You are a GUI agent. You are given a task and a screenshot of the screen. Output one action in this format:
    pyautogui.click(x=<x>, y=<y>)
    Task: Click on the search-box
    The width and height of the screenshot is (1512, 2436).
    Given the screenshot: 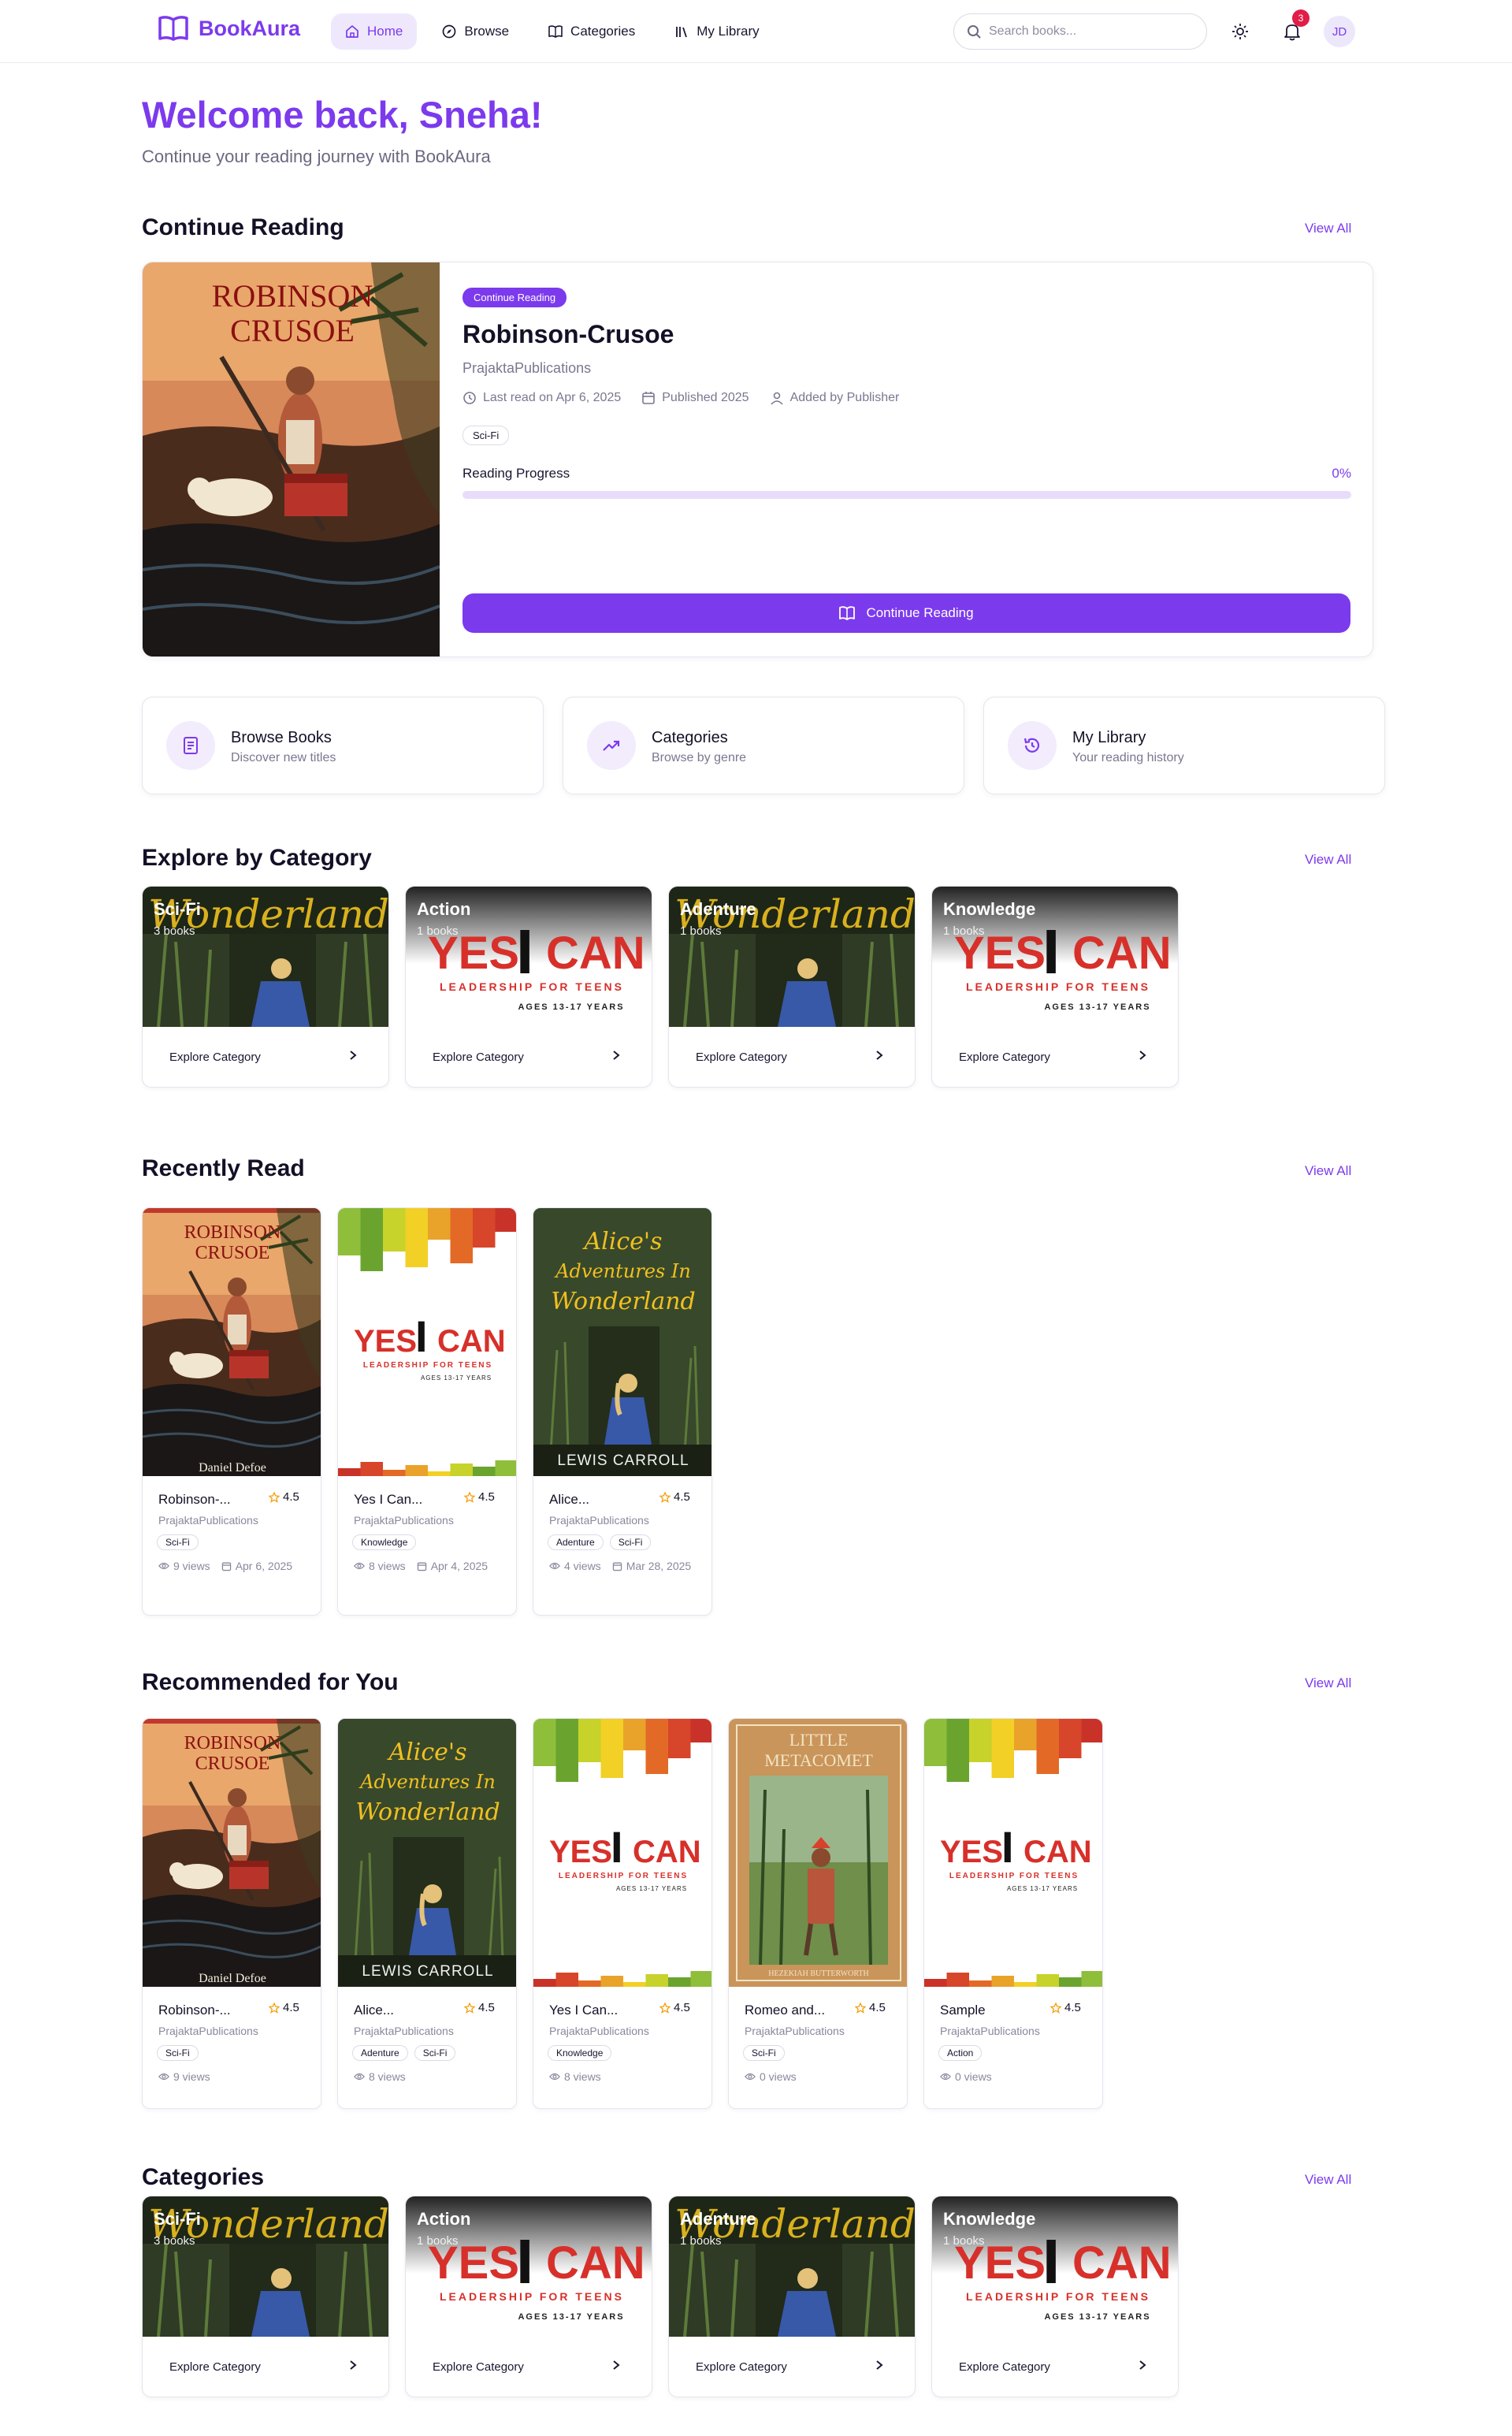 What is the action you would take?
    pyautogui.click(x=1080, y=31)
    